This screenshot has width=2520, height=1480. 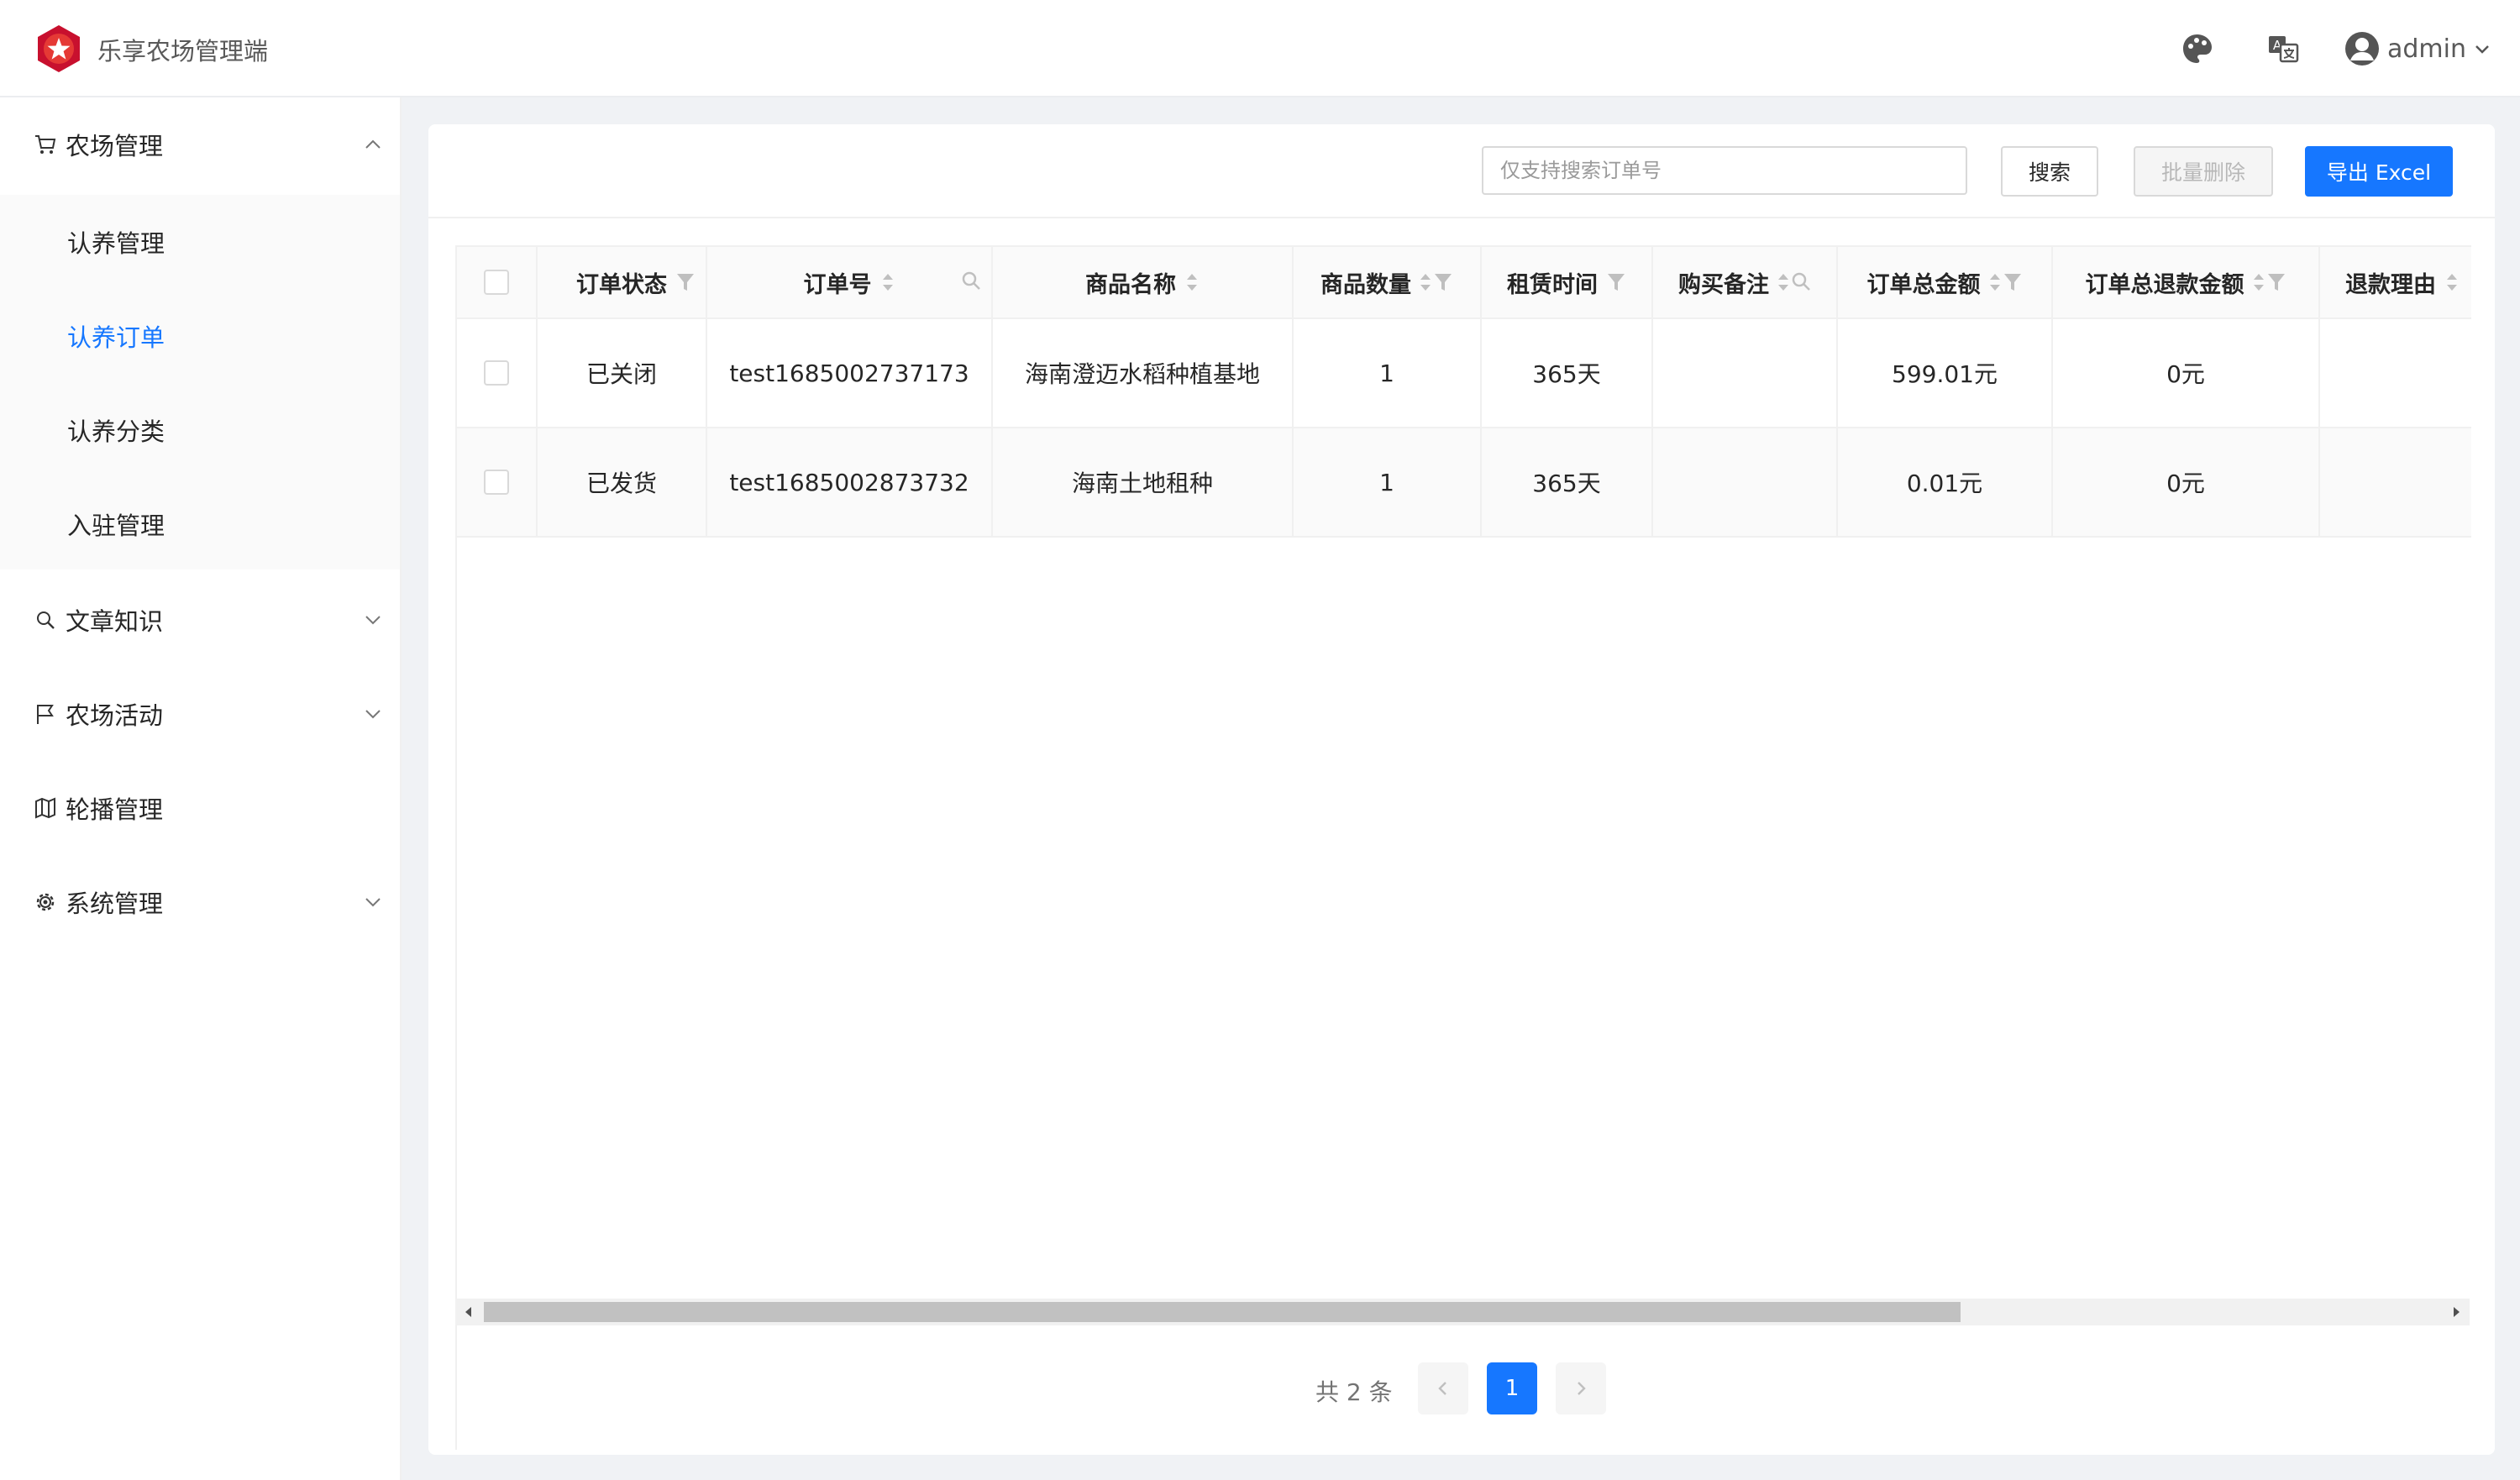 I want to click on translate-icon: A, so click(x=2283, y=49).